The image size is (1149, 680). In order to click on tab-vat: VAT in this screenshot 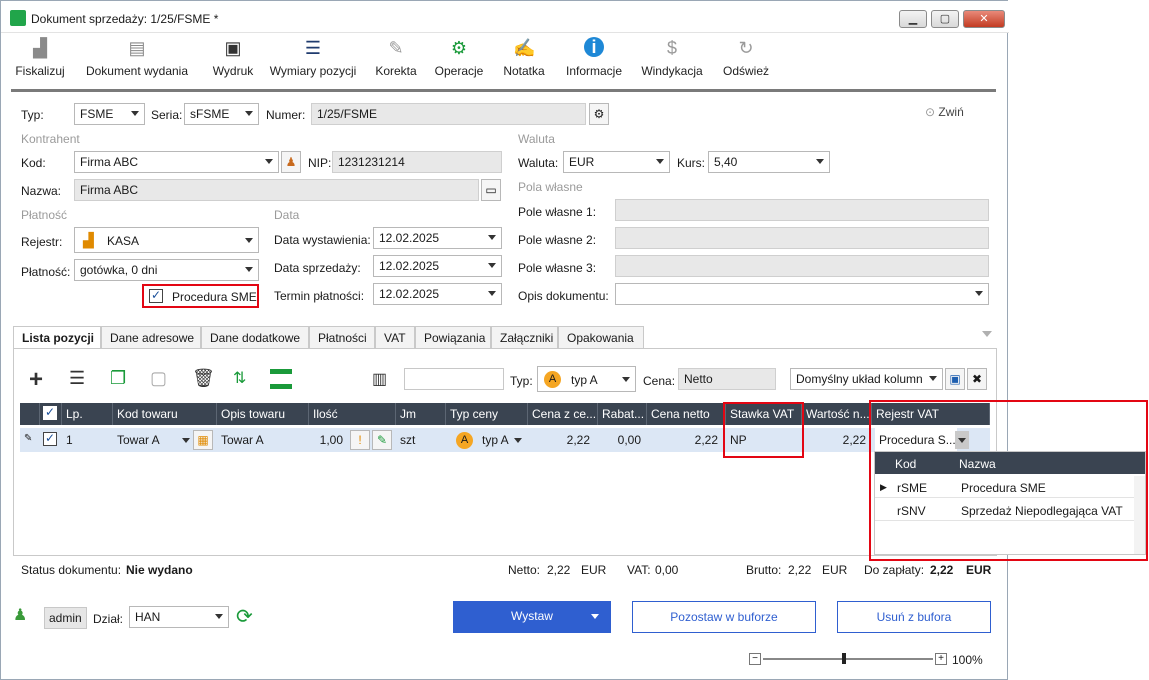, I will do `click(395, 337)`.